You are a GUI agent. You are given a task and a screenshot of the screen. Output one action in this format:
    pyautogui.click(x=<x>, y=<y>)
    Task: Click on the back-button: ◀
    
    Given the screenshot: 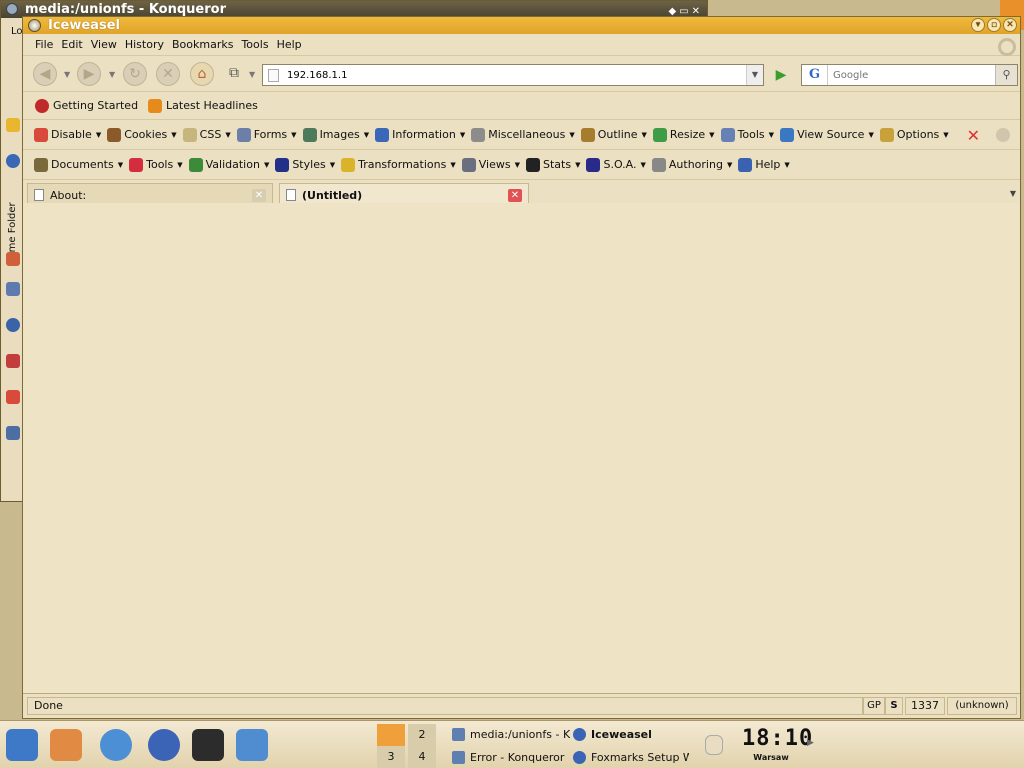 What is the action you would take?
    pyautogui.click(x=45, y=74)
    